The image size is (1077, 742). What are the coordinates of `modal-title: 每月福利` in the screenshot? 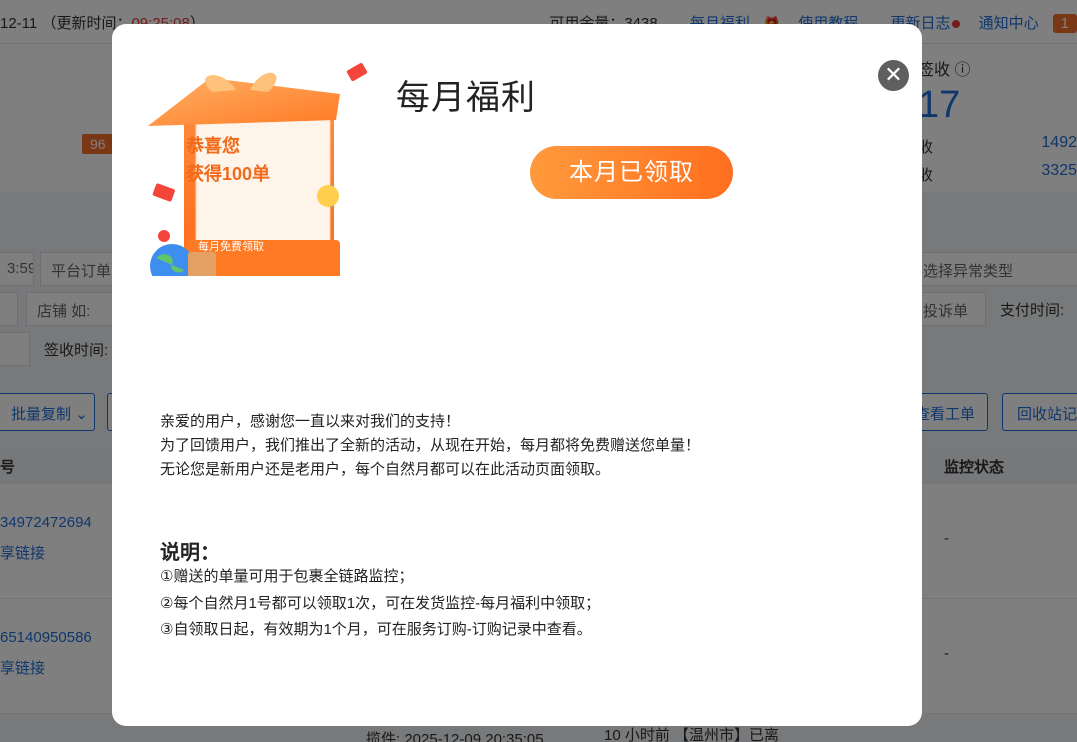 It's located at (466, 98).